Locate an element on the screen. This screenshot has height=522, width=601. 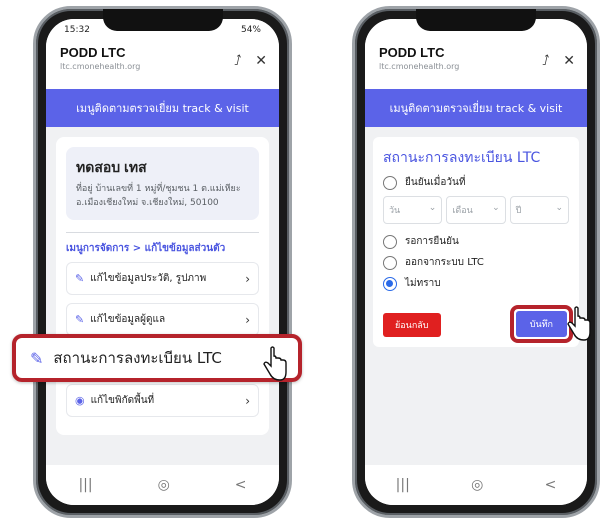
menu-item-edit-profile: ✎ แก้ไขข้อมูลประวัติ, รูปภาพ › is located at coordinates (162, 278).